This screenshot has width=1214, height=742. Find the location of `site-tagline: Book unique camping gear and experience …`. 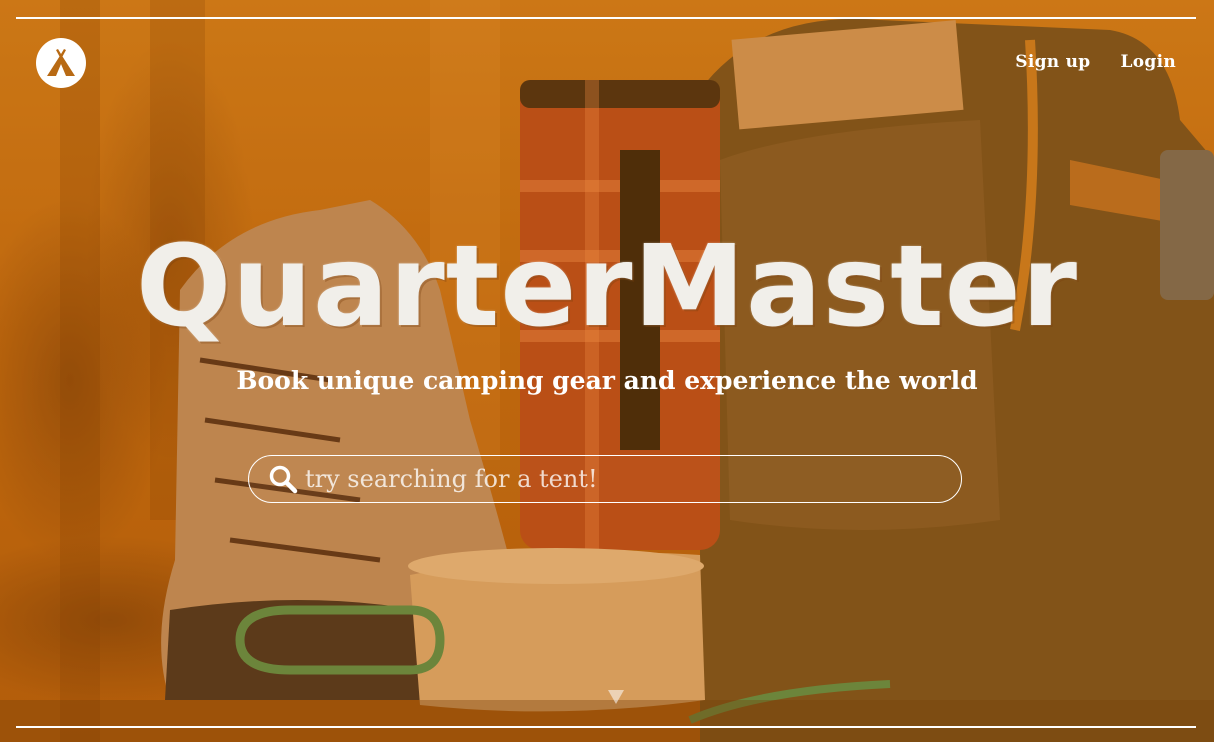

site-tagline: Book unique camping gear and experience … is located at coordinates (607, 380).